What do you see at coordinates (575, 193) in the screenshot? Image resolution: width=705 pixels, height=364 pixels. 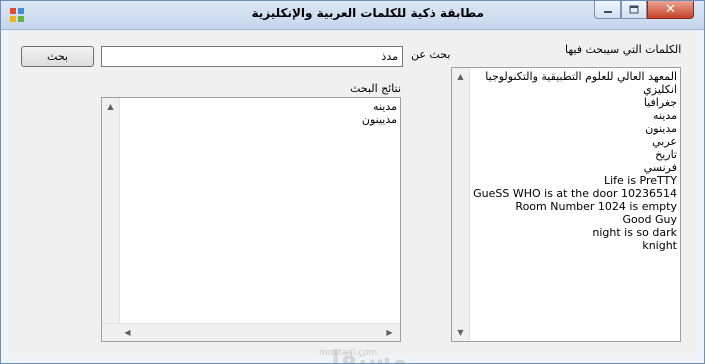 I see `list-item: GueSS WHO is at the door 10236514` at bounding box center [575, 193].